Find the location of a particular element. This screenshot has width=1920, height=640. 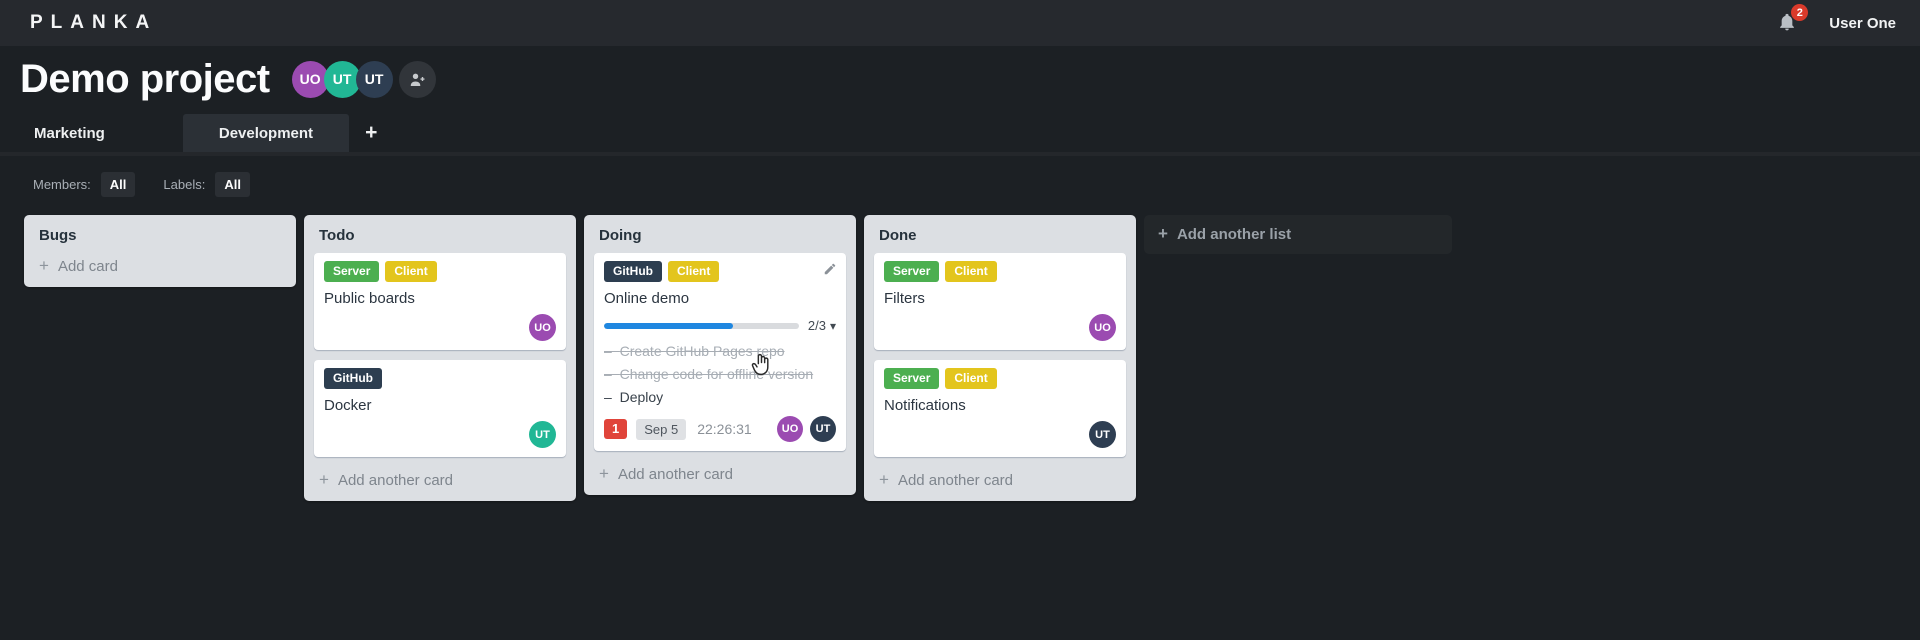

card: Server Client Public boards UO is located at coordinates (440, 301).